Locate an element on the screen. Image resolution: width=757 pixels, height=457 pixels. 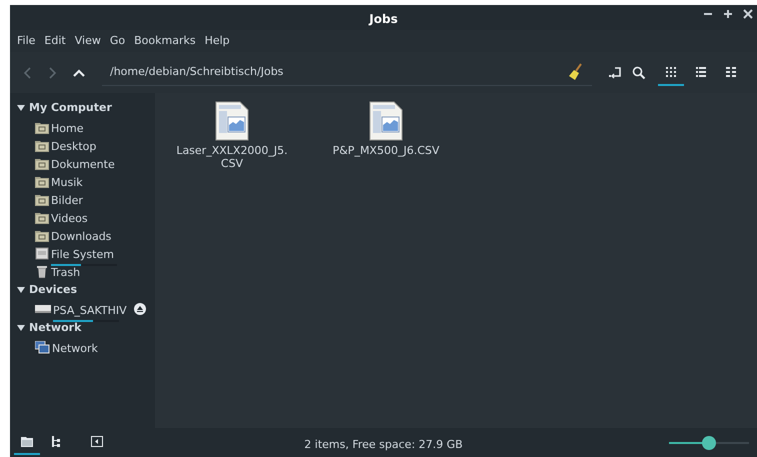
maximize-icon is located at coordinates (728, 14).